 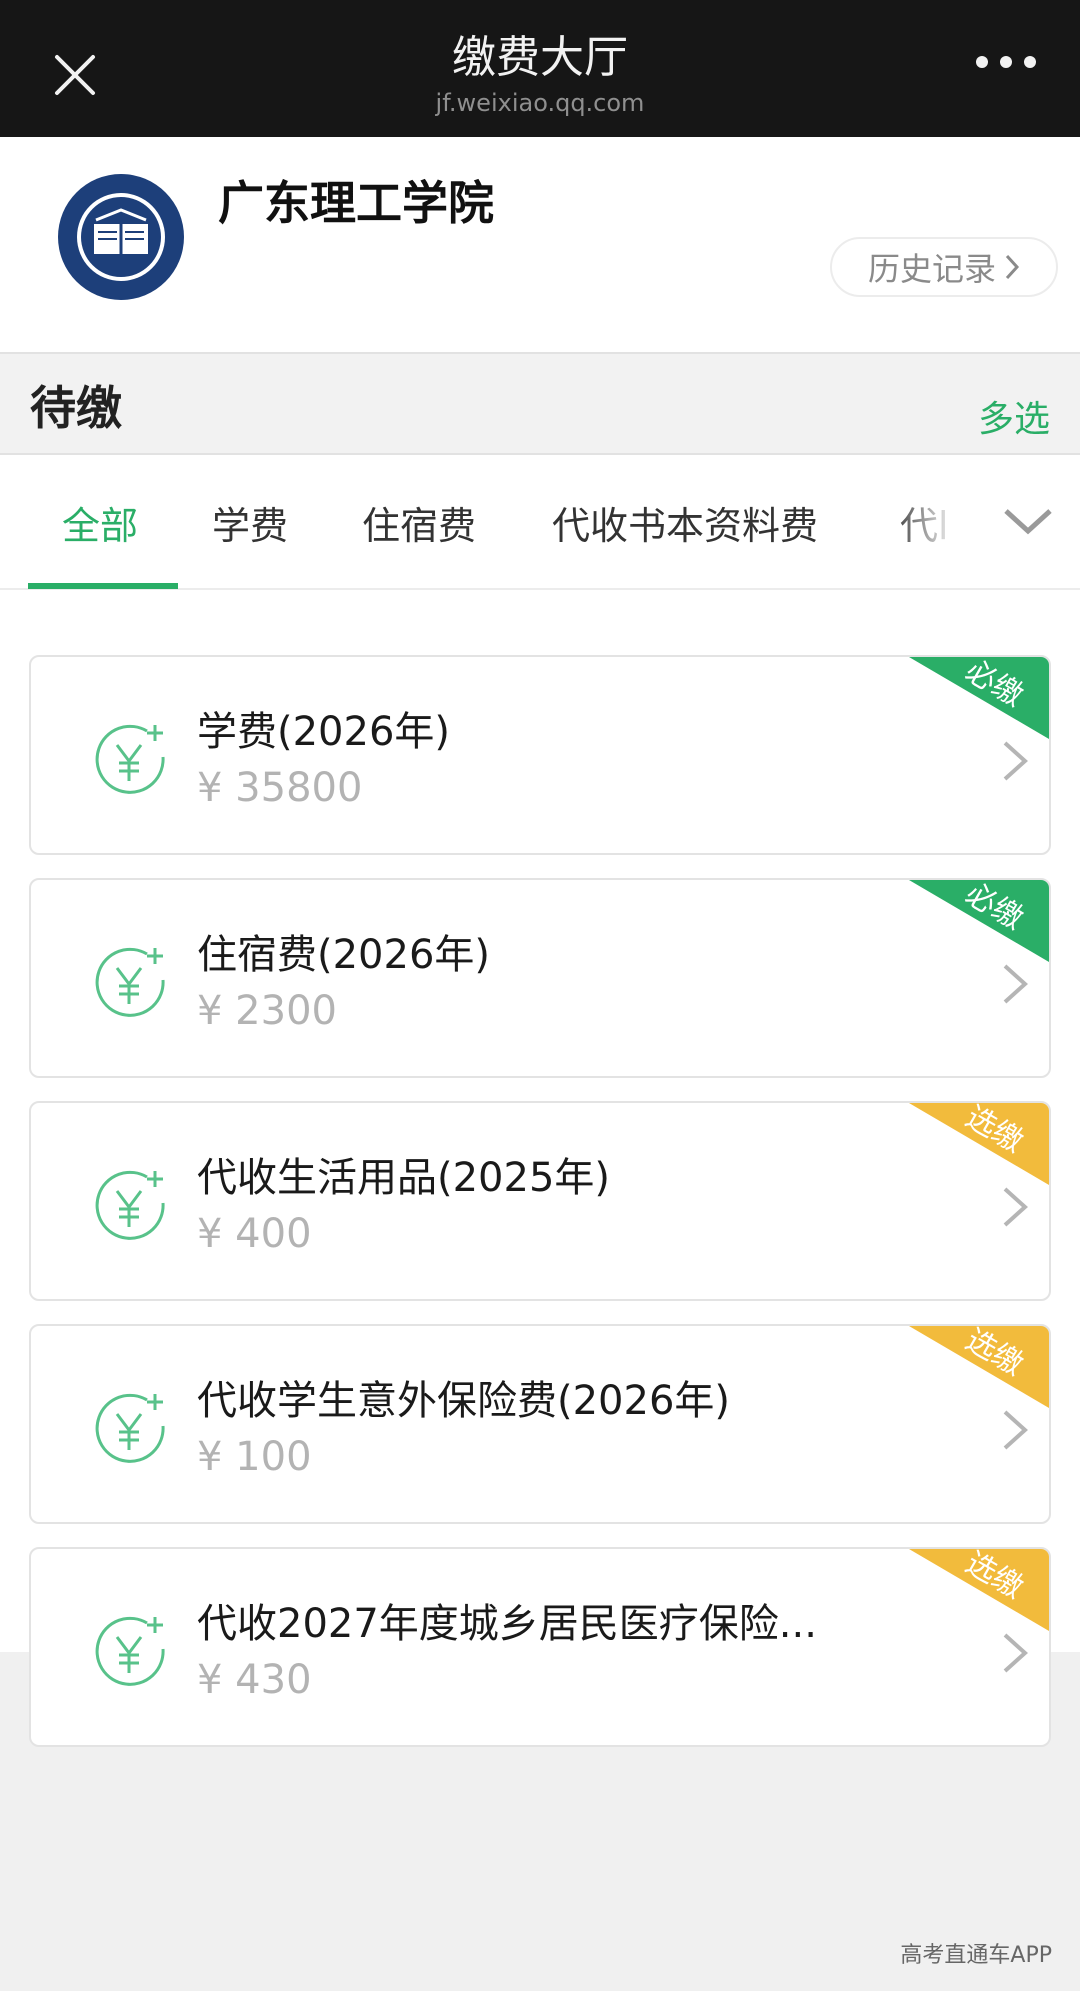 What do you see at coordinates (540, 978) in the screenshot?
I see `fee-card: 住宿费(2026年) ¥ 2300 必缴` at bounding box center [540, 978].